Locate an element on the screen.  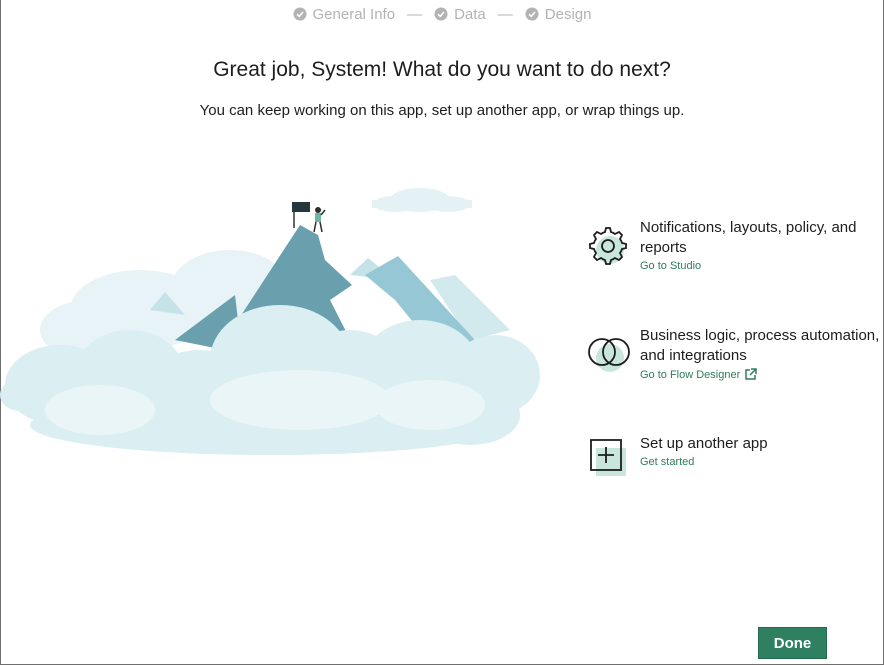
step-design: Design is located at coordinates (558, 14).